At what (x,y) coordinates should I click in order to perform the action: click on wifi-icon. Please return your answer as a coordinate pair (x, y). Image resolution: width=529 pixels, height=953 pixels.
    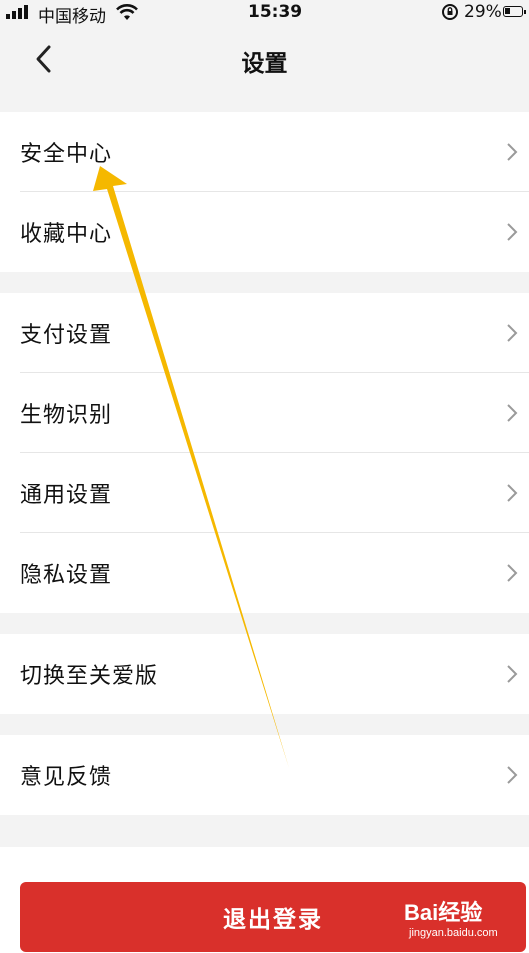
    Looking at the image, I should click on (127, 12).